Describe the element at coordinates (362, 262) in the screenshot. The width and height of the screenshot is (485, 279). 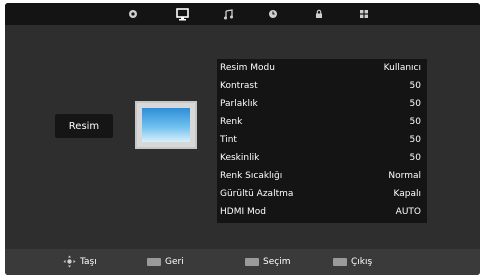
I see `help-exit-label: Çıkış` at that location.